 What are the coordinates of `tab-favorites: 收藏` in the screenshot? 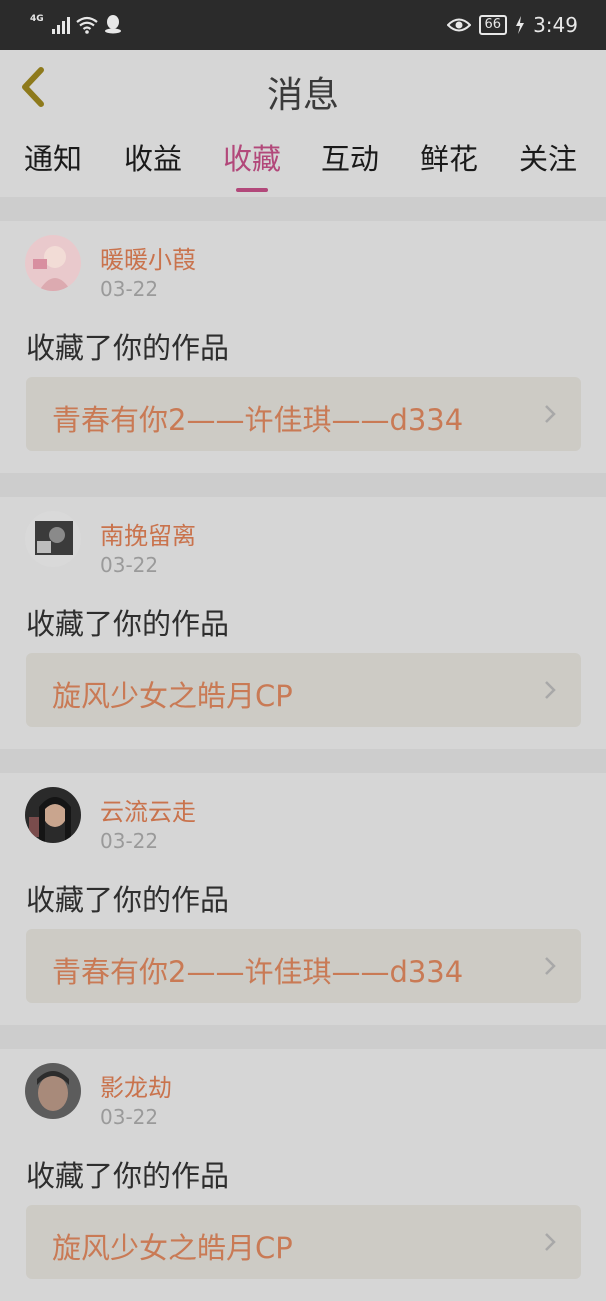 It's located at (252, 164).